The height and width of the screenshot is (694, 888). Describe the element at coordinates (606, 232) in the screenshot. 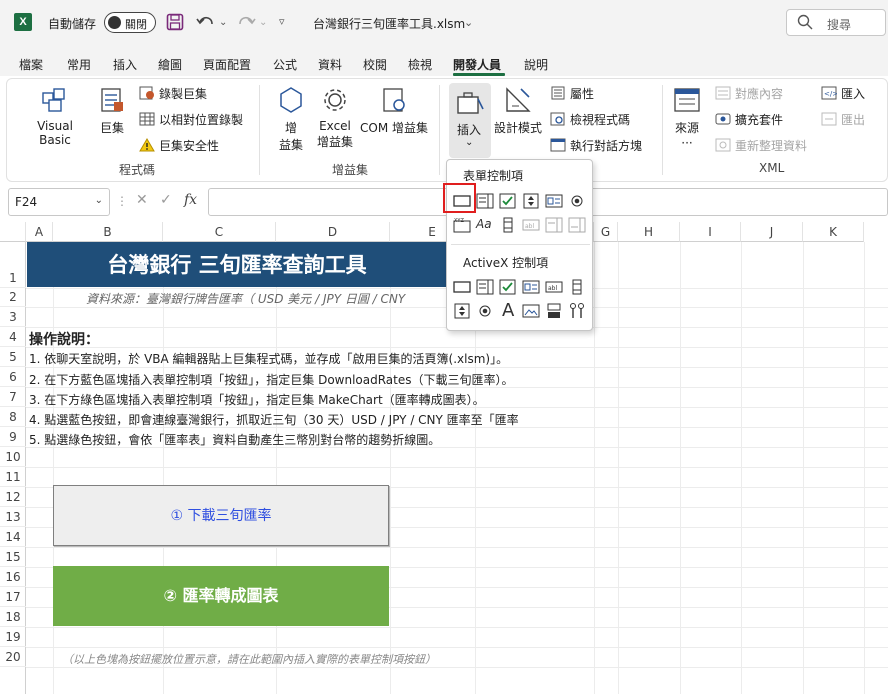

I see `column-header: G` at that location.